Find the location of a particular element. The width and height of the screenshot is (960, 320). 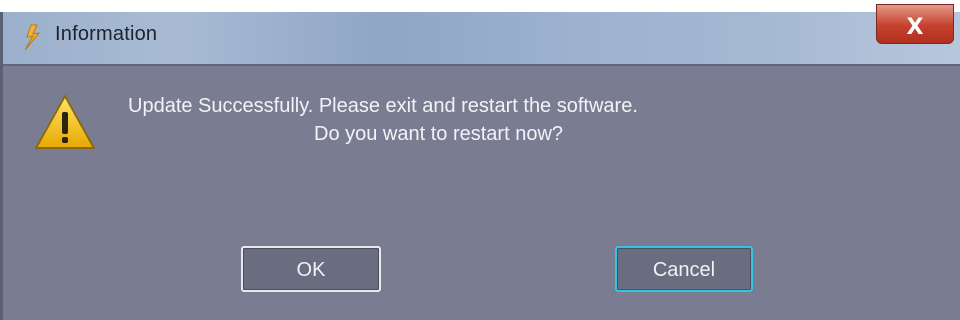

message-line-2: Do you want to restart now? is located at coordinates (439, 134).